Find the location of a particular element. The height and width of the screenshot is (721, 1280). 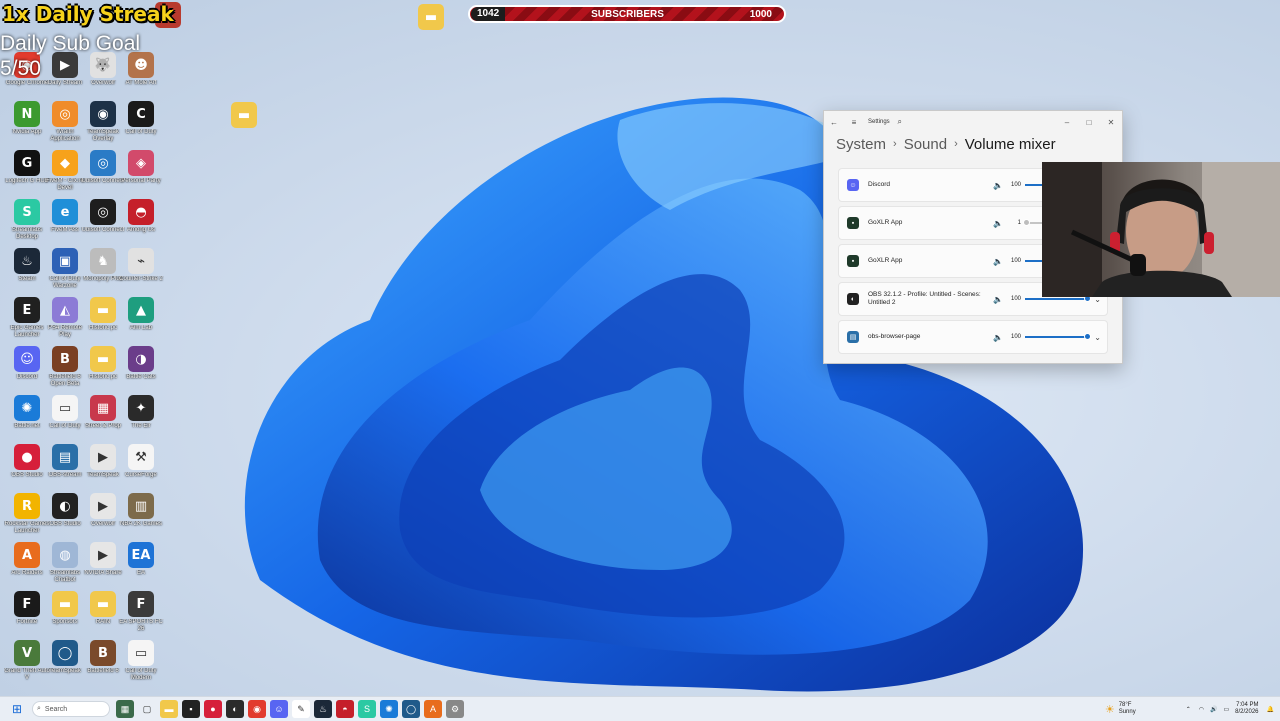

desktop-icon: ✦ The Elr is located at coordinates (141, 416).